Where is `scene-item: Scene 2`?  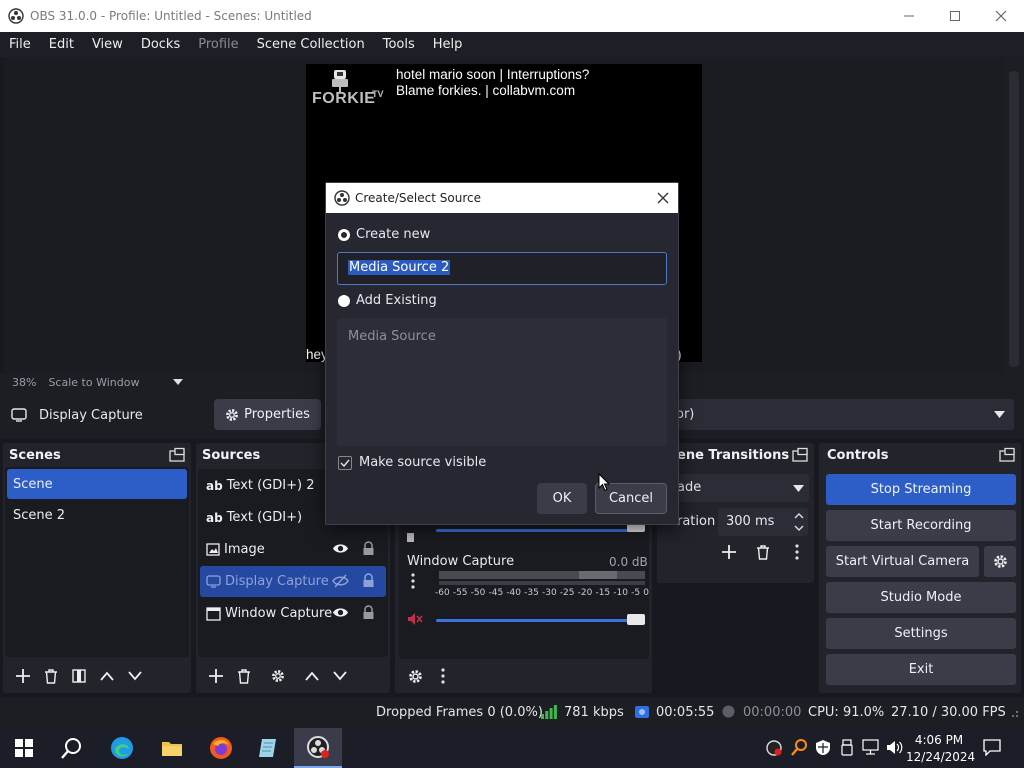 scene-item: Scene 2 is located at coordinates (97, 515).